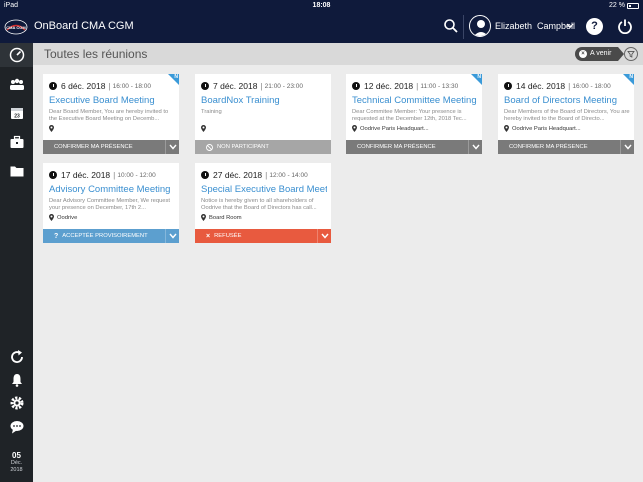 This screenshot has height=482, width=643. I want to click on rsvp-label: REFUSÉE, so click(228, 236).